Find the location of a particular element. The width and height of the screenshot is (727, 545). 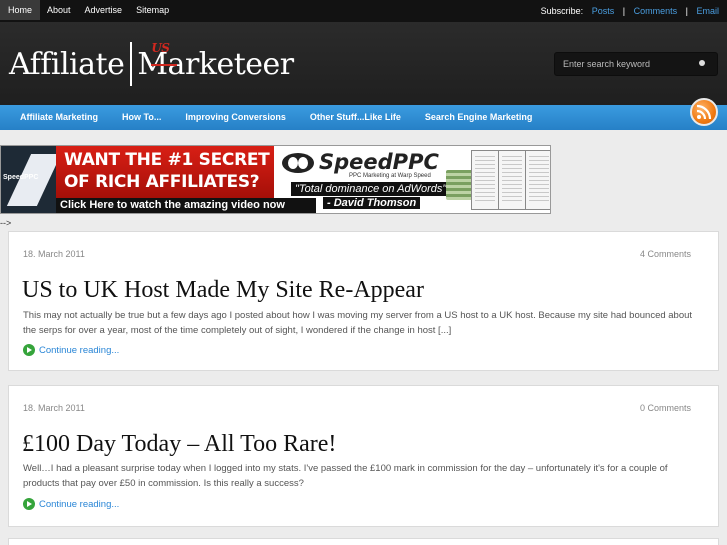

subscribe-email-link: Email is located at coordinates (707, 11).